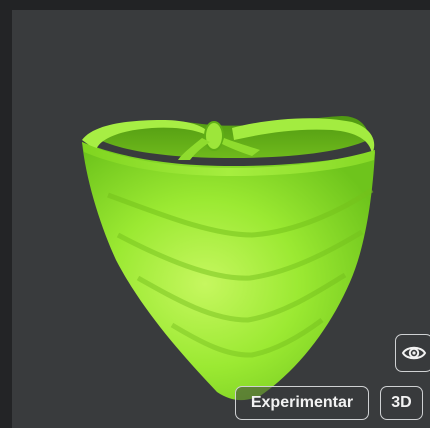  I want to click on eye-icon, so click(414, 353).